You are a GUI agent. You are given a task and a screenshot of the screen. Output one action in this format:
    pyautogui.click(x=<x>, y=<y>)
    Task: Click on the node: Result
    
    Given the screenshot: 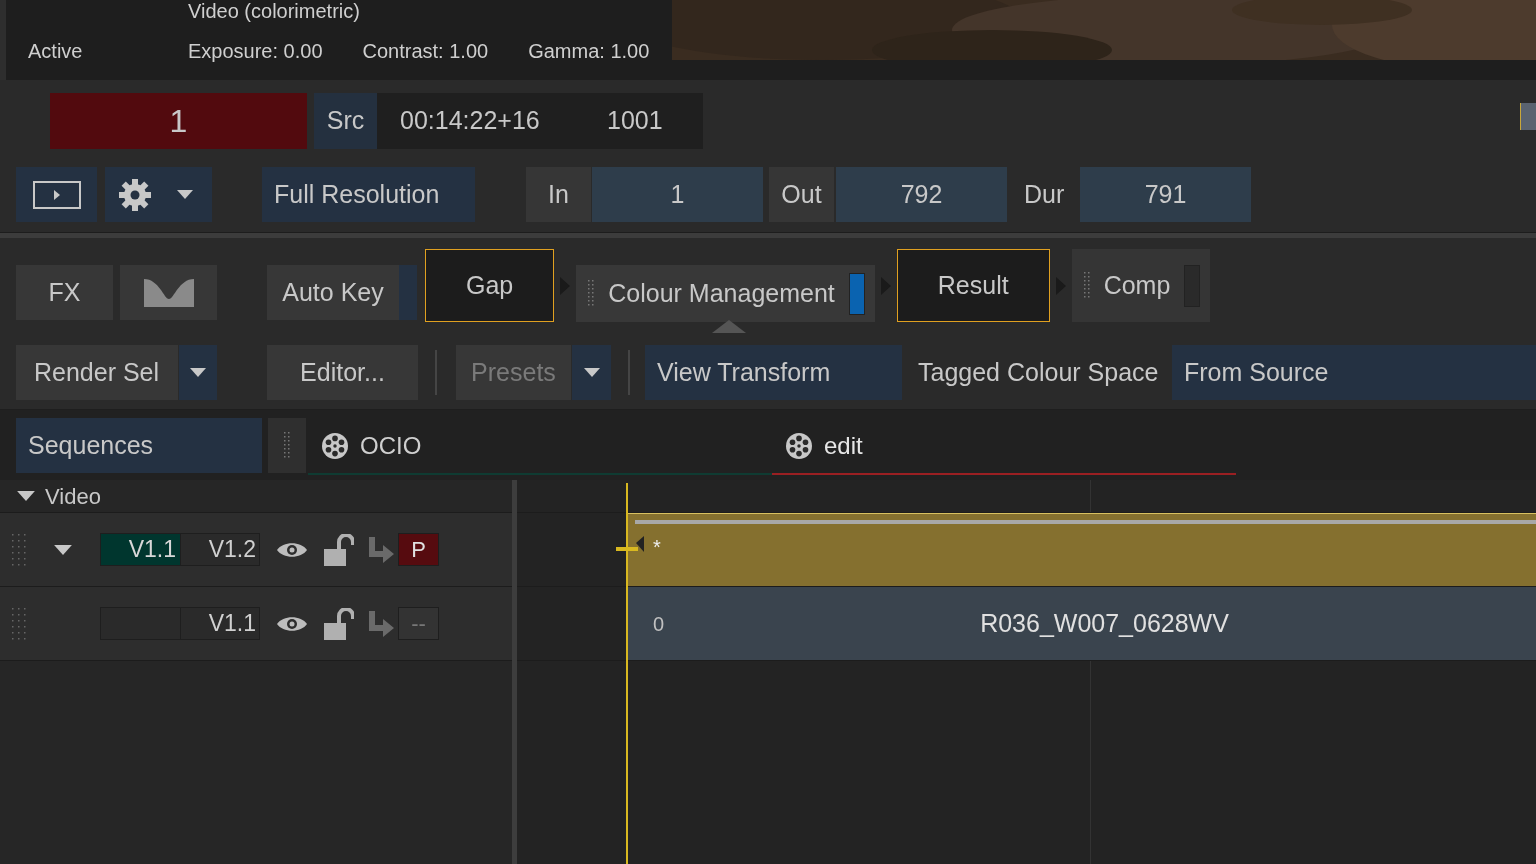 What is the action you would take?
    pyautogui.click(x=973, y=285)
    